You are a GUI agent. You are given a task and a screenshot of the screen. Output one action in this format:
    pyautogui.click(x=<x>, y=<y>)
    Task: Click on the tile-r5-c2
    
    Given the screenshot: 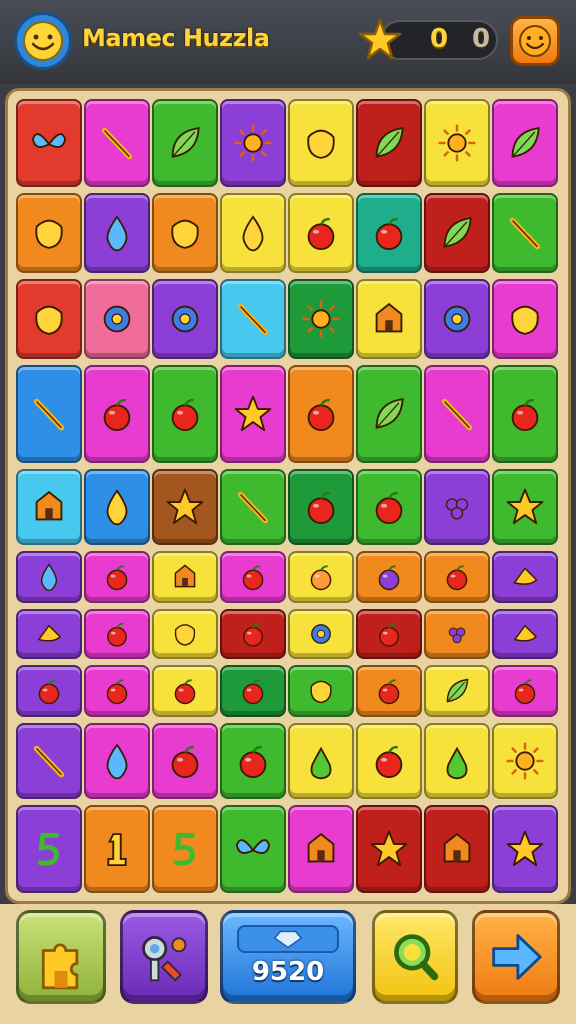 What is the action you would take?
    pyautogui.click(x=117, y=507)
    